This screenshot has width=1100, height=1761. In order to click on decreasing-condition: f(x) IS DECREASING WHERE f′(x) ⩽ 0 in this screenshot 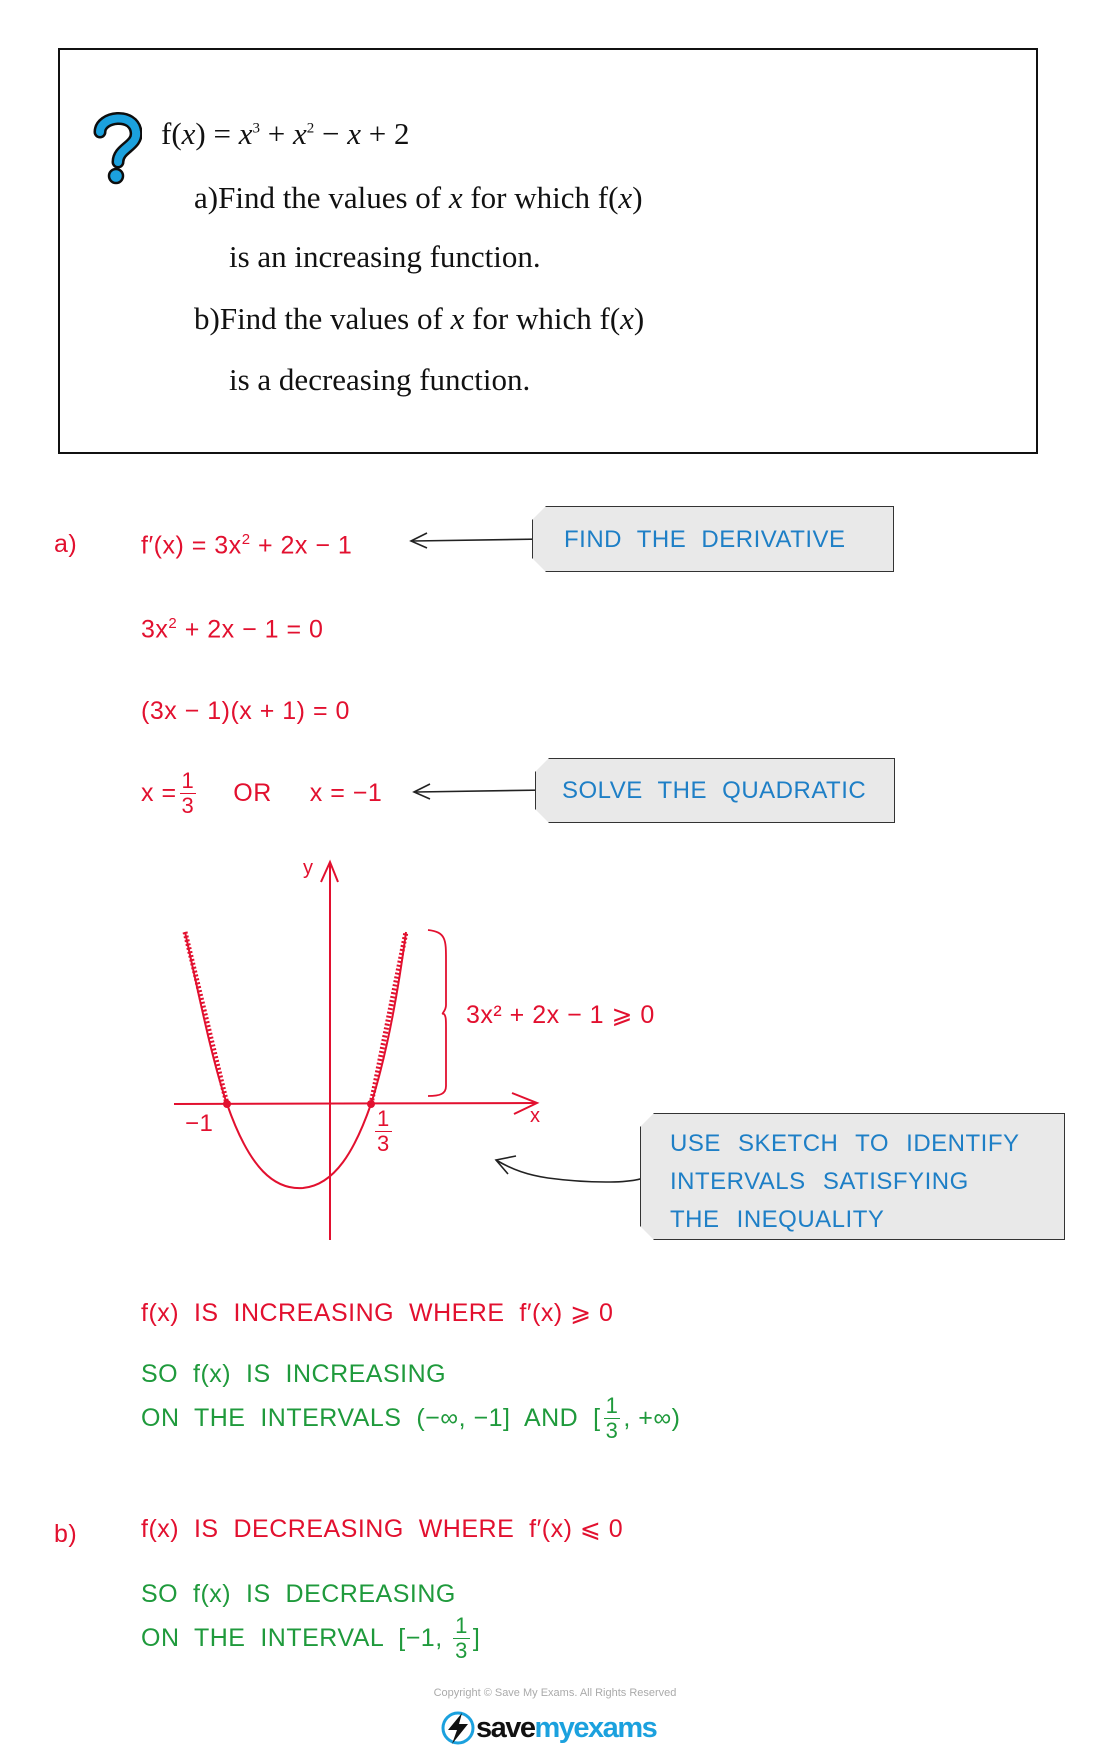, I will do `click(382, 1529)`.